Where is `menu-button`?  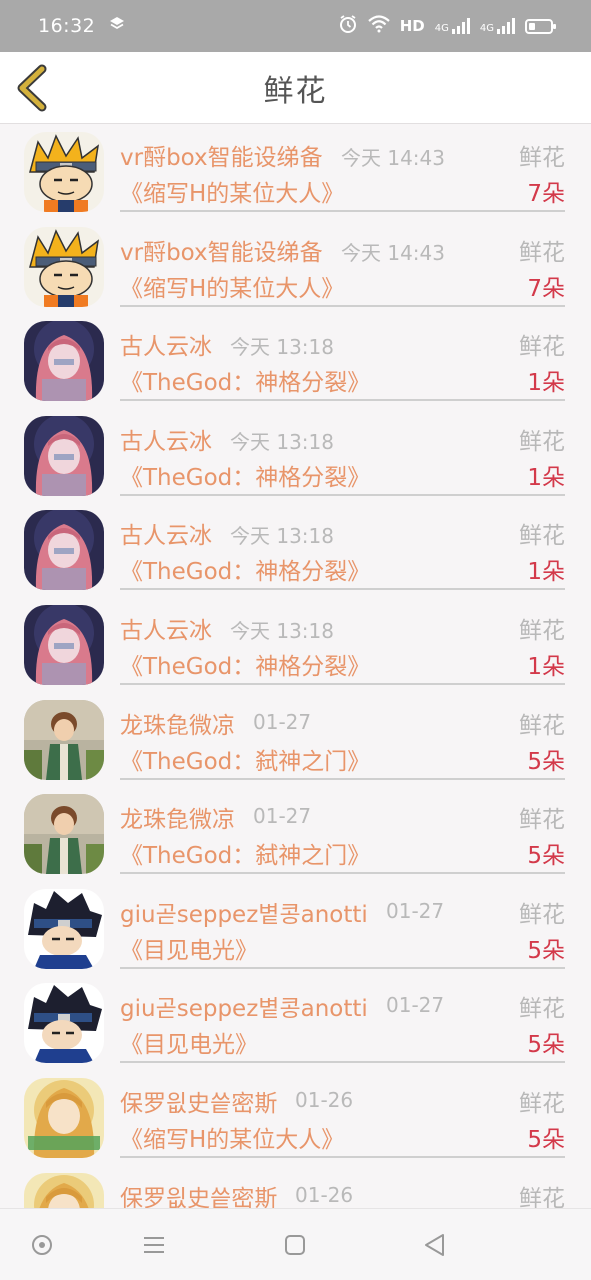
menu-button is located at coordinates (154, 1245).